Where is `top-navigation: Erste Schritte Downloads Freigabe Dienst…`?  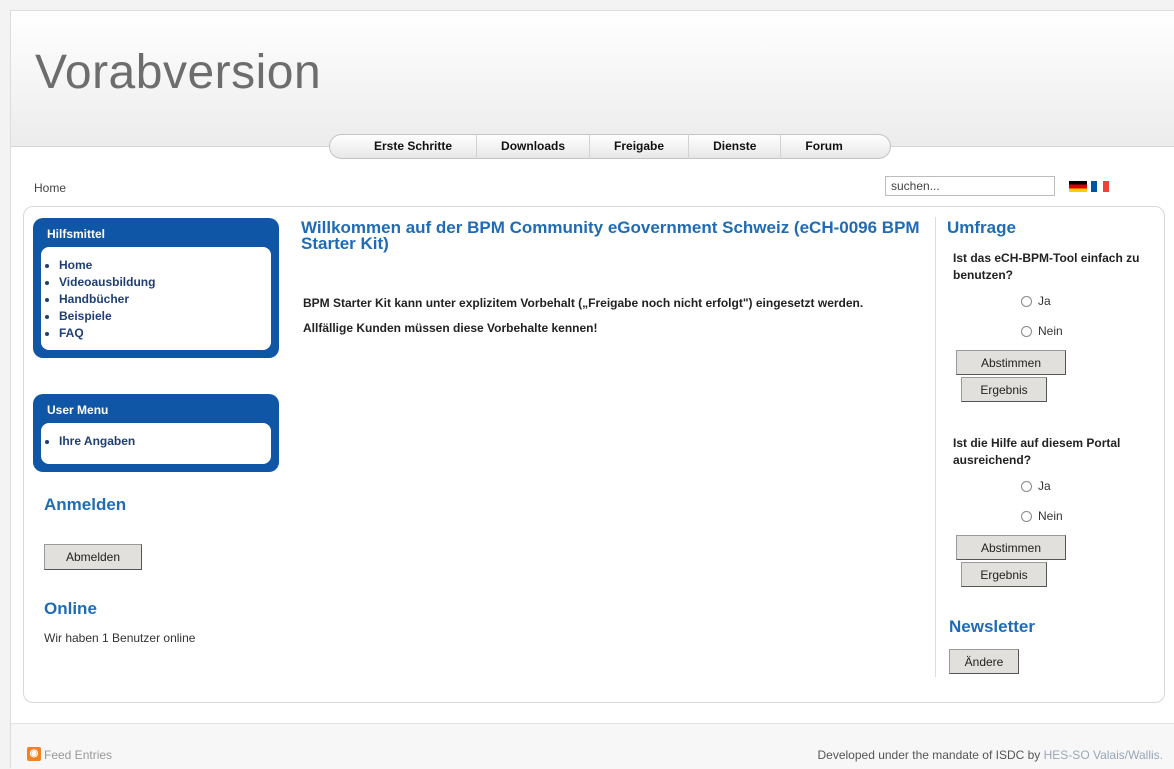
top-navigation: Erste Schritte Downloads Freigabe Dienst… is located at coordinates (610, 146).